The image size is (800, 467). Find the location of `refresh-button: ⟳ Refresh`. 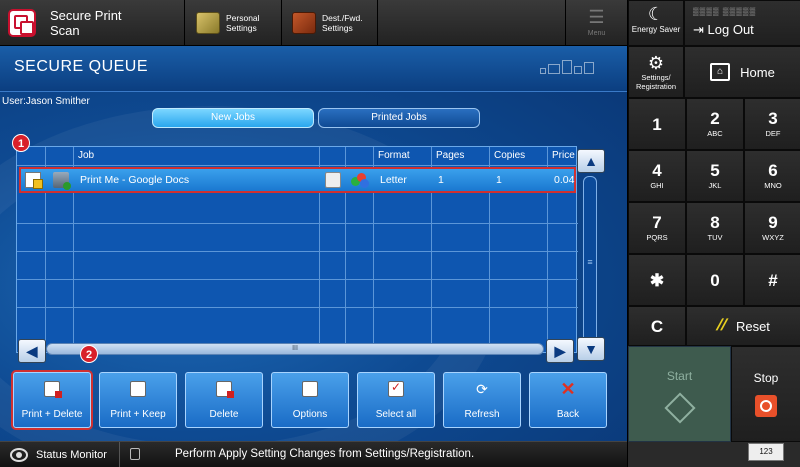

refresh-button: ⟳ Refresh is located at coordinates (482, 400).